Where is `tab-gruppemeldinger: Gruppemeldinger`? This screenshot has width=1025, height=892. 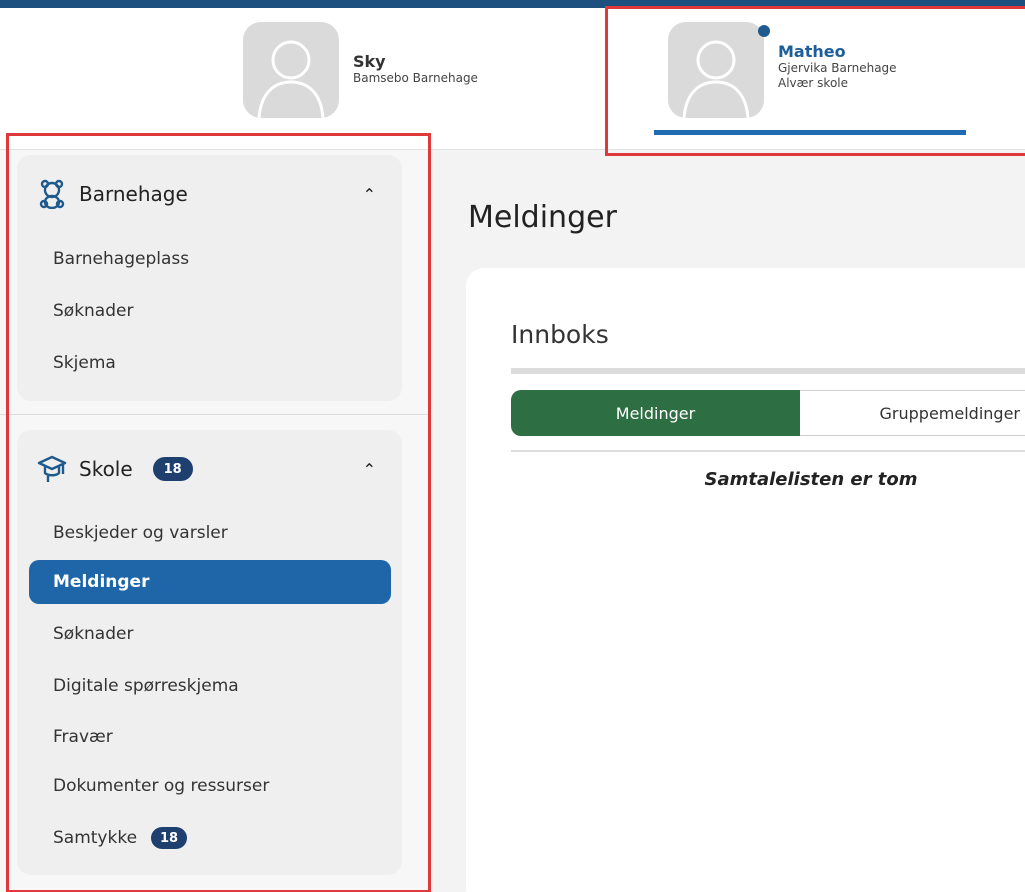 tab-gruppemeldinger: Gruppemeldinger is located at coordinates (912, 413).